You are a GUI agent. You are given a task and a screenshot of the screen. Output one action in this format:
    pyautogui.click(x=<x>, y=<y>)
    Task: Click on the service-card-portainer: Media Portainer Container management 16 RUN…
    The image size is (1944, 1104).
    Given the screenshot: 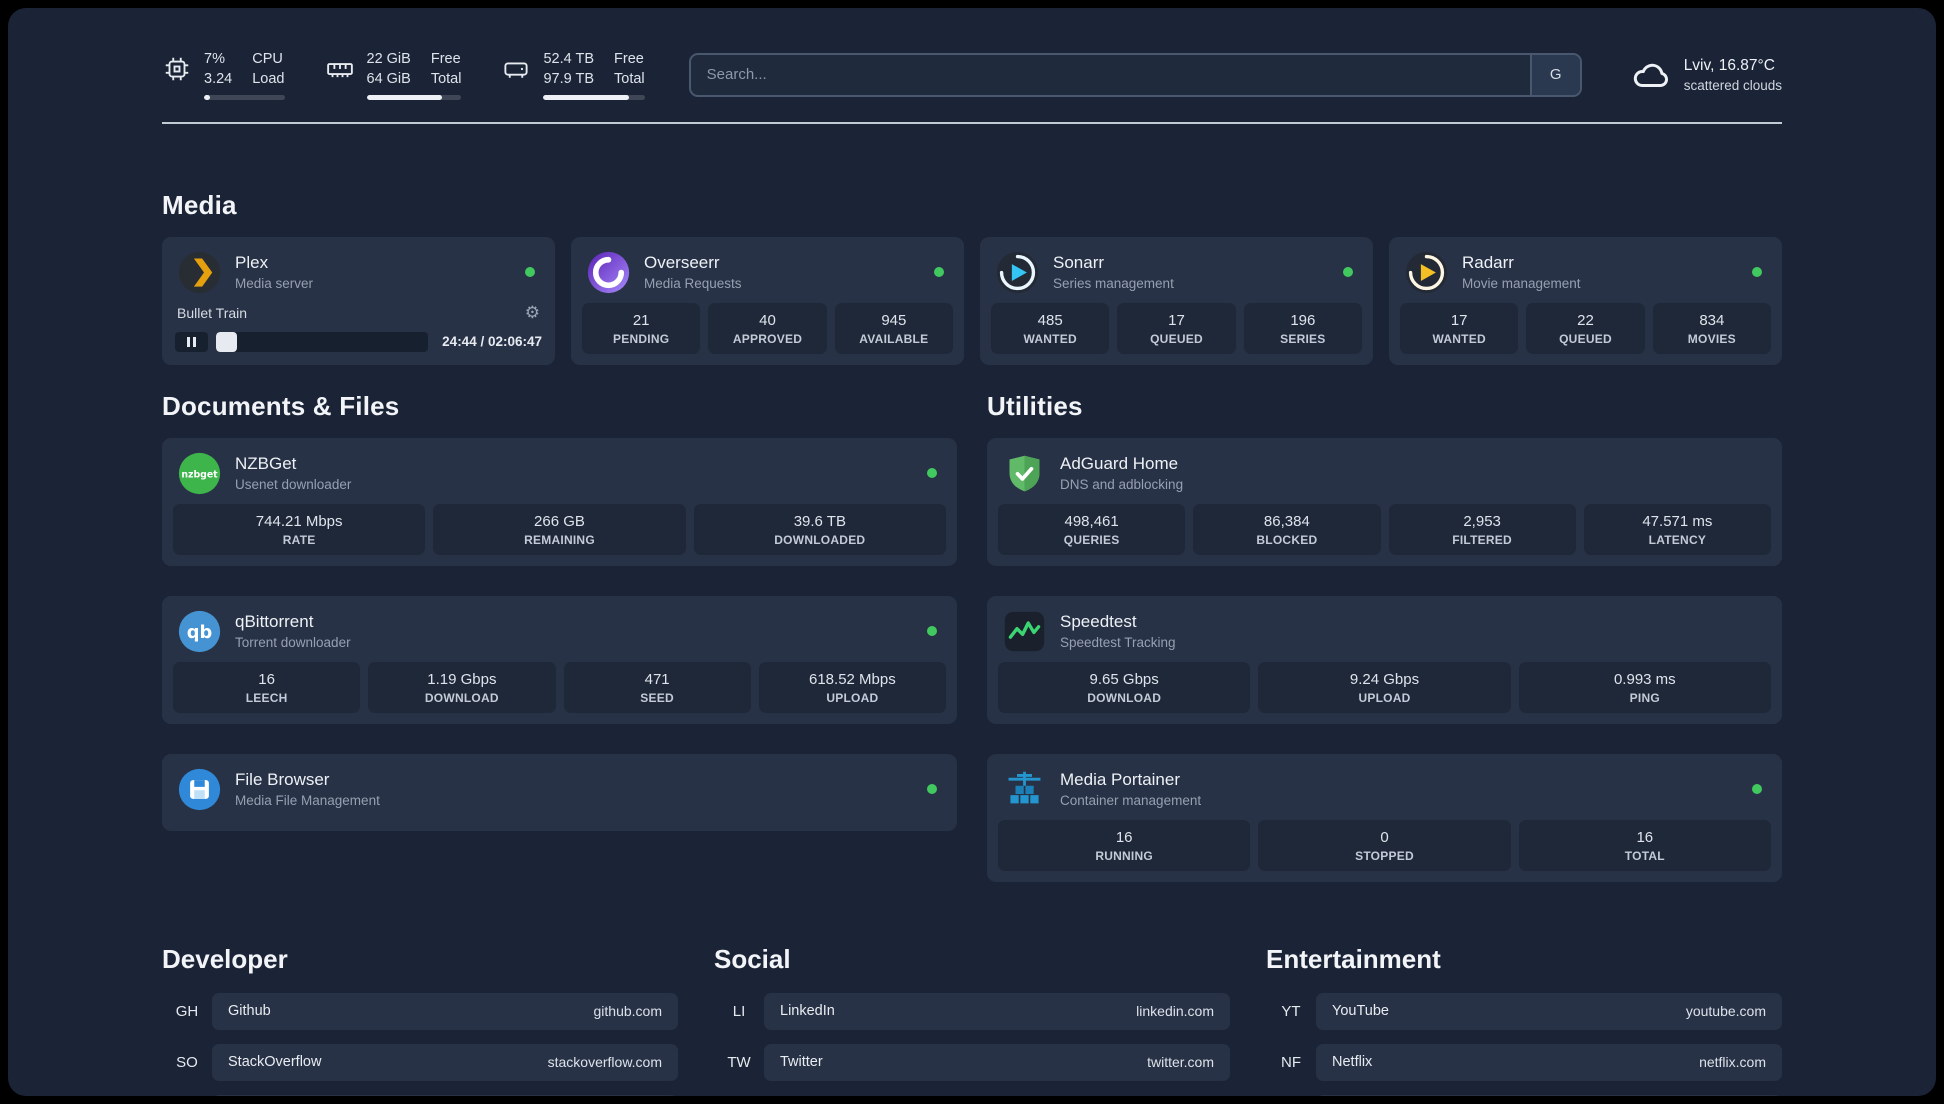 What is the action you would take?
    pyautogui.click(x=1384, y=817)
    